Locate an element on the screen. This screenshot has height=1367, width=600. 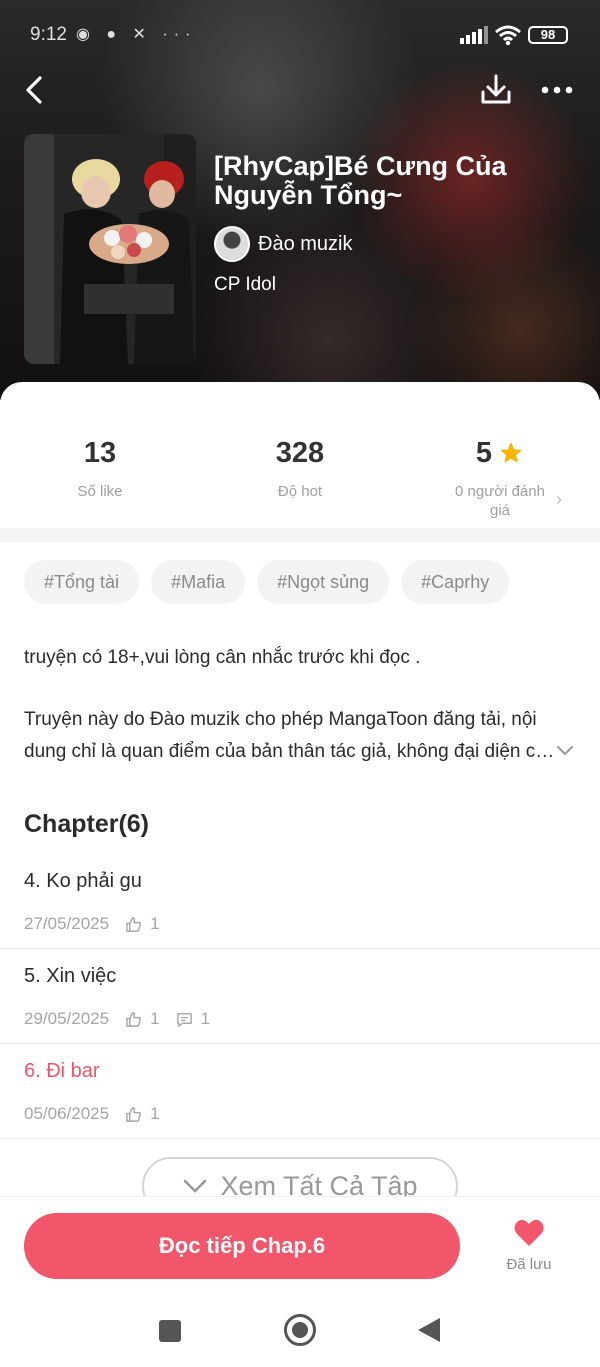
download-icon is located at coordinates (496, 90).